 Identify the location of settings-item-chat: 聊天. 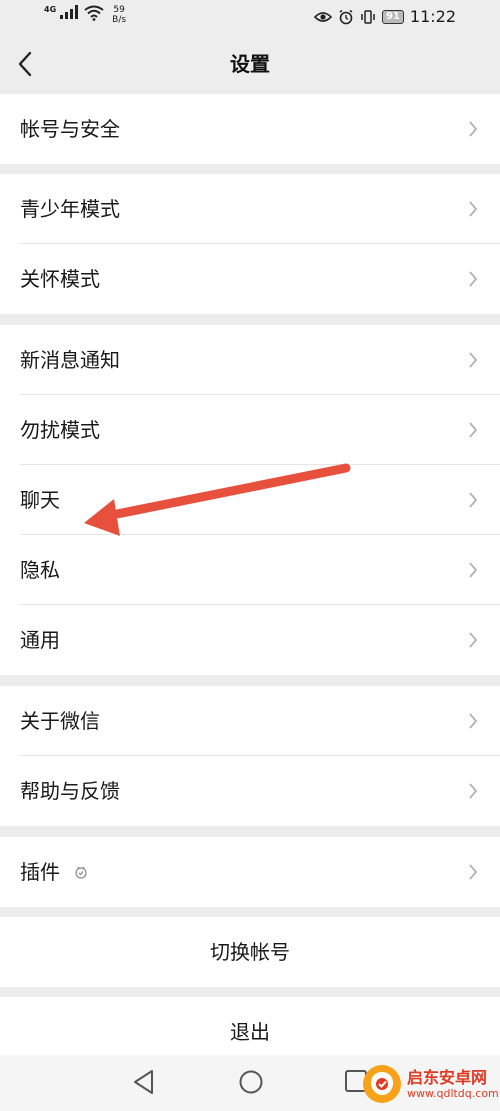
(250, 500).